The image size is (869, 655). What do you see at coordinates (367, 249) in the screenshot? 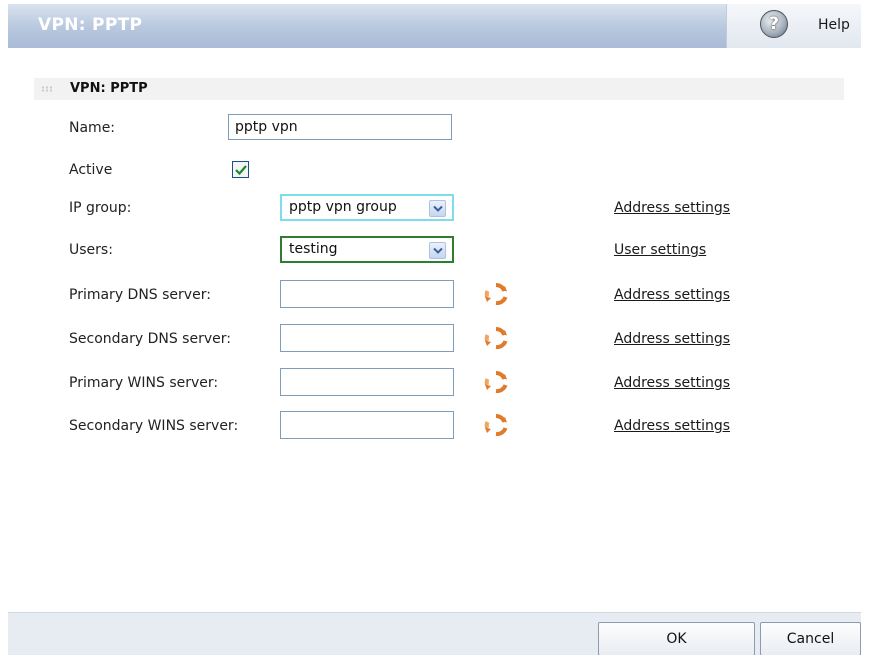
I see `users-select: testing` at bounding box center [367, 249].